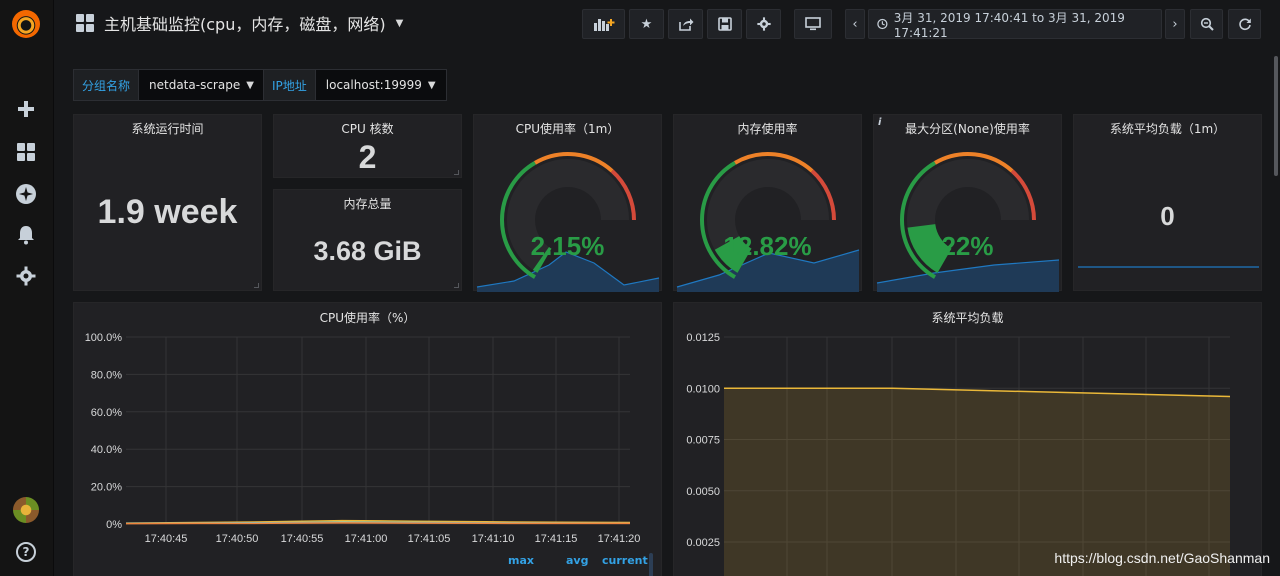 This screenshot has height=576, width=1280. I want to click on panel-mem-usage-gauge: 内存使用率 12.82%, so click(767, 203).